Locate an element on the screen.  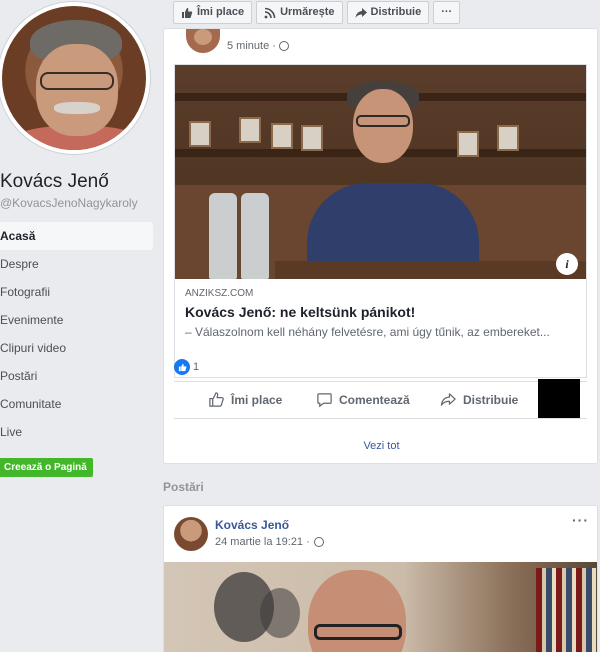
thumbs-up-outline-icon is located at coordinates (216, 399).